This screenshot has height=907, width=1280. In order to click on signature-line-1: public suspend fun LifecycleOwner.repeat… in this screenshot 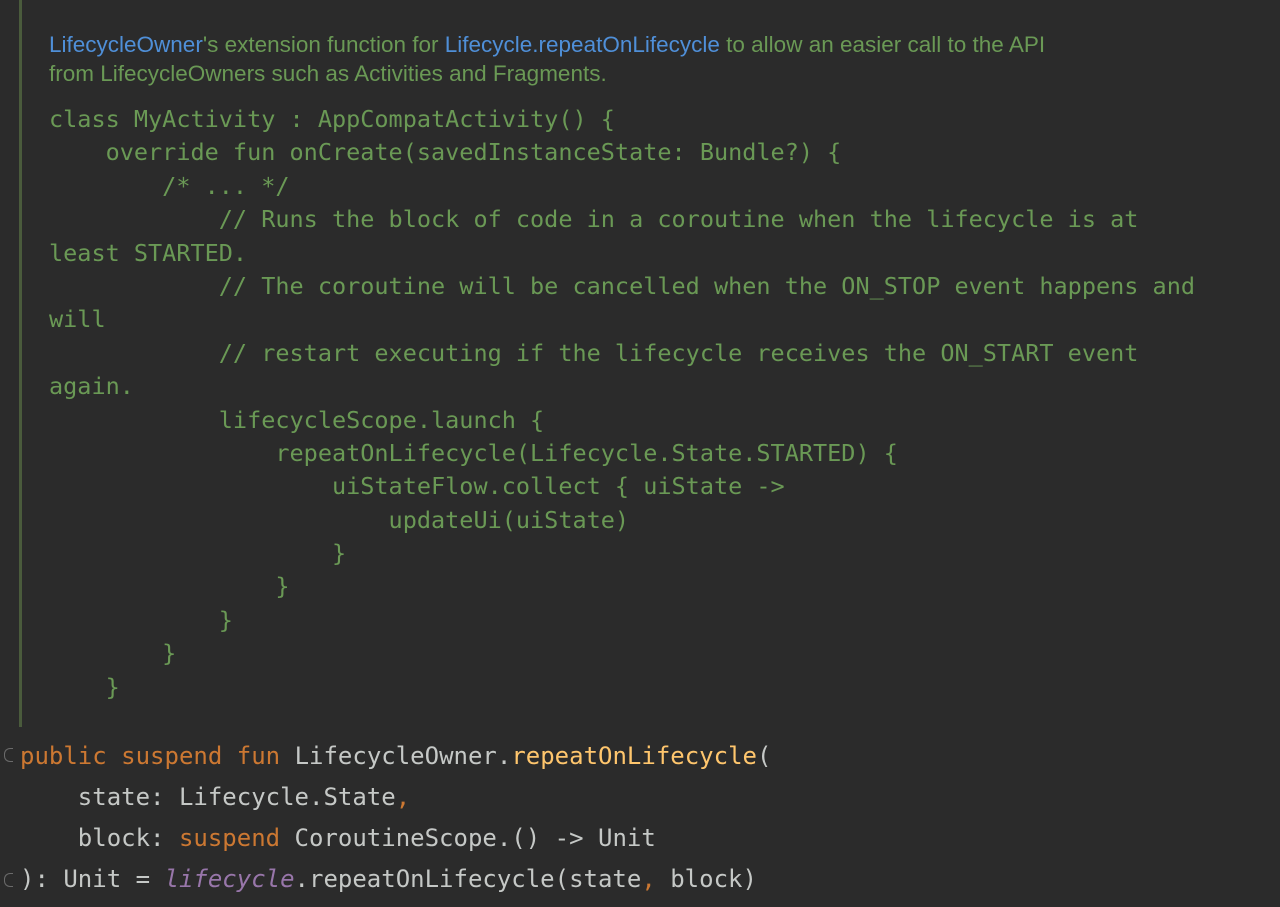, I will do `click(385, 756)`.